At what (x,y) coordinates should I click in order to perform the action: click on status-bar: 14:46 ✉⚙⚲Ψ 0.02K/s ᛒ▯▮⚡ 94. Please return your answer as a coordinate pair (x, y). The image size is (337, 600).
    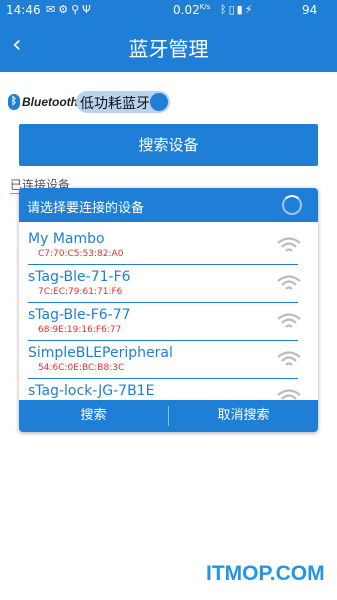
    Looking at the image, I should click on (168, 11).